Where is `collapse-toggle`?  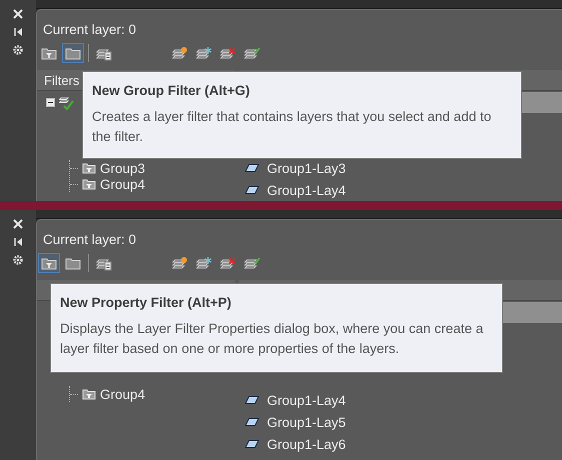
collapse-toggle is located at coordinates (50, 102).